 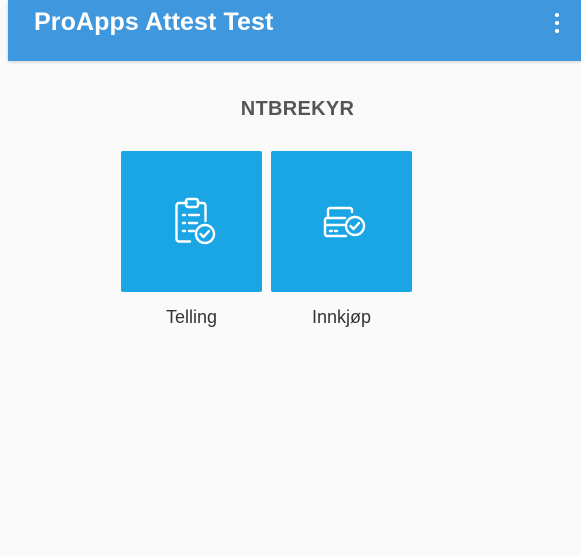 I want to click on telling-tile, so click(x=191, y=221).